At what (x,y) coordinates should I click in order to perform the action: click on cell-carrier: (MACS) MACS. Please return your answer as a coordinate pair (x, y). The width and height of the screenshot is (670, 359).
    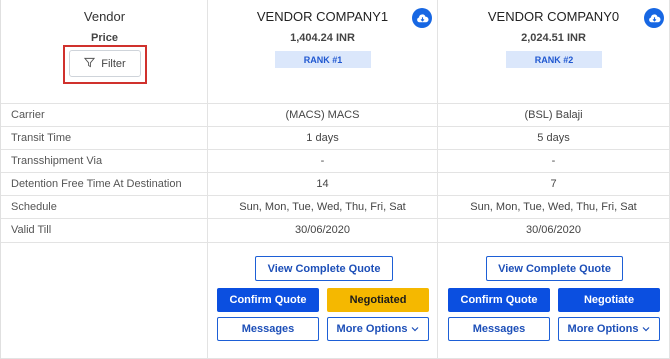
    Looking at the image, I should click on (322, 115).